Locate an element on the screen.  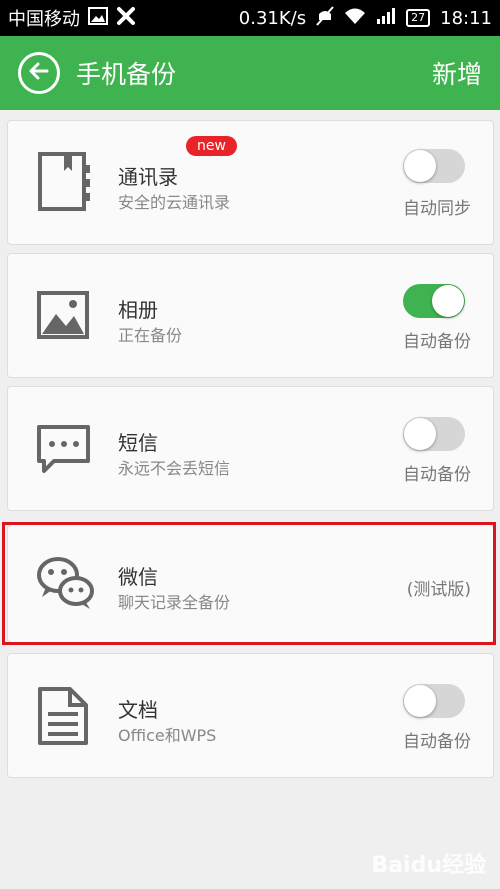
auto-sync-toggle is located at coordinates (434, 166).